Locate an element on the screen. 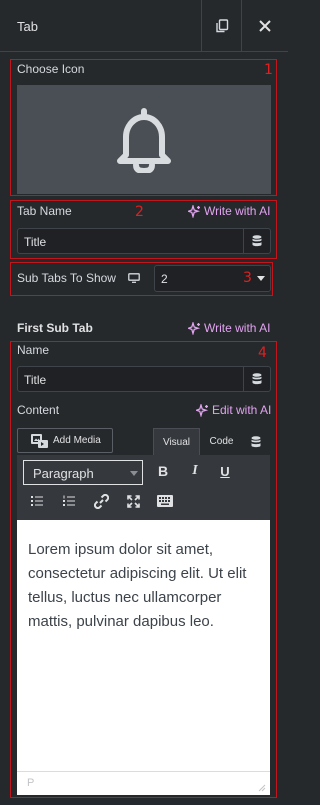 This screenshot has height=805, width=320. copy-button is located at coordinates (221, 26).